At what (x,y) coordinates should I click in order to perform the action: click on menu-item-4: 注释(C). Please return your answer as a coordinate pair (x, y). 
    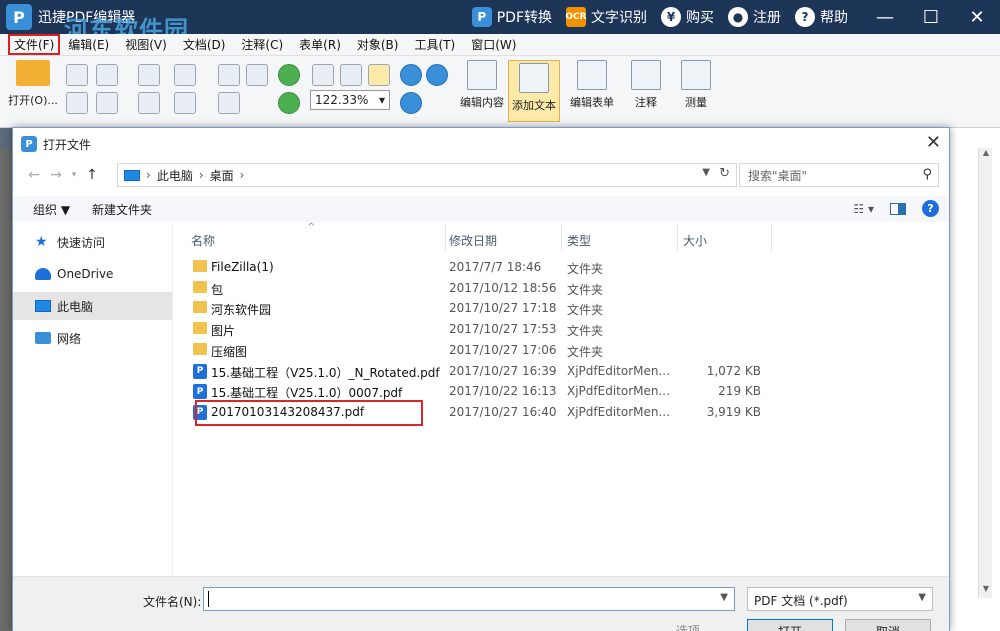
    Looking at the image, I should click on (262, 44).